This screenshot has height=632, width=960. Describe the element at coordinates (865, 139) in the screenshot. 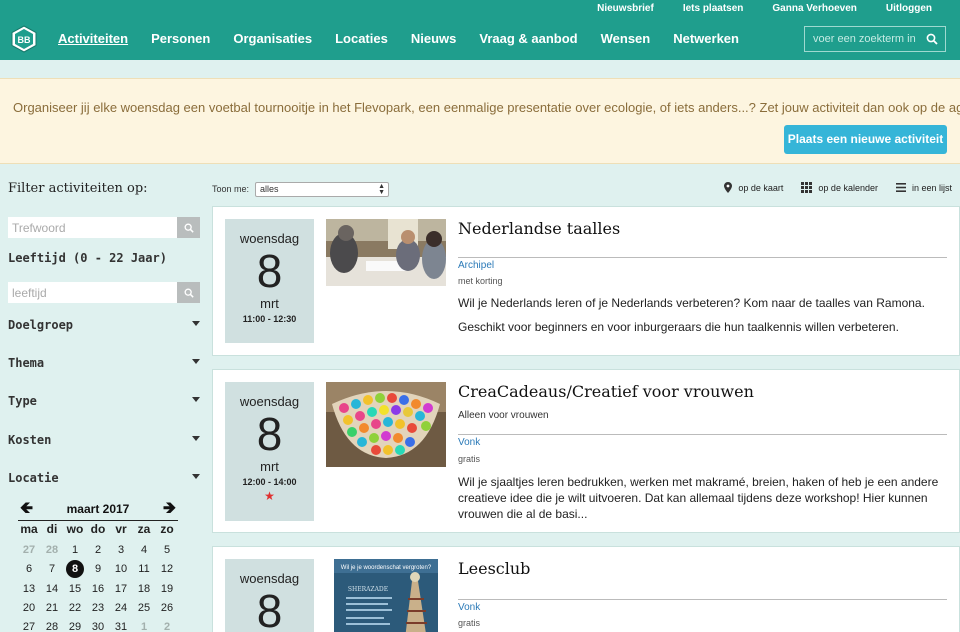

I see `new-activity-button: Plaats een nieuwe activiteit` at that location.